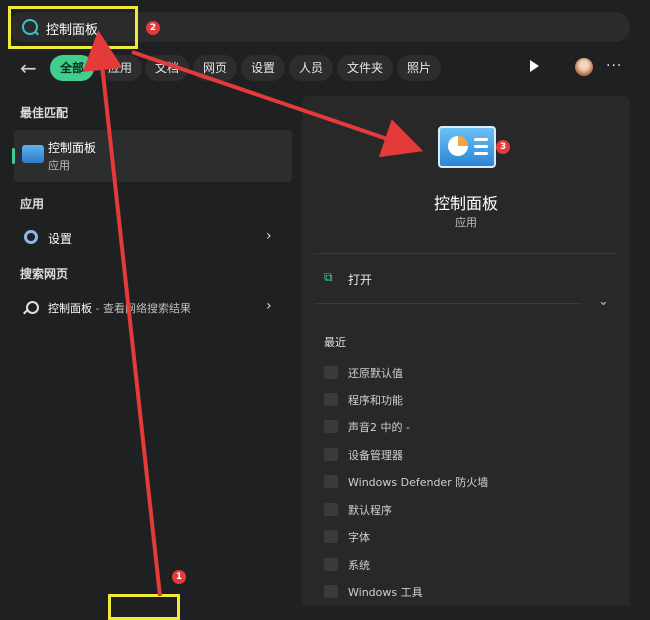  I want to click on annotation-badge-1: 1, so click(179, 577).